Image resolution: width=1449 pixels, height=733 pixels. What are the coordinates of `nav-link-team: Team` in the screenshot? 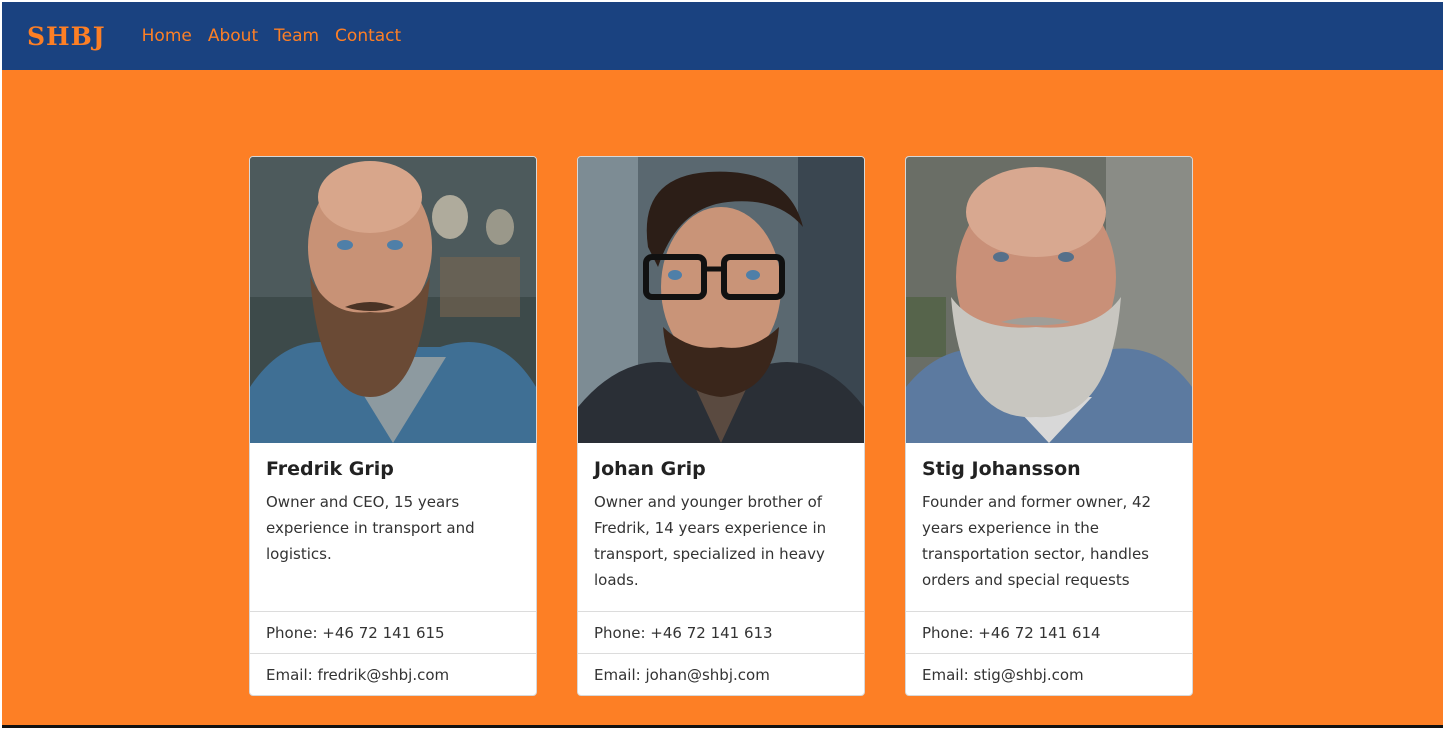 It's located at (296, 36).